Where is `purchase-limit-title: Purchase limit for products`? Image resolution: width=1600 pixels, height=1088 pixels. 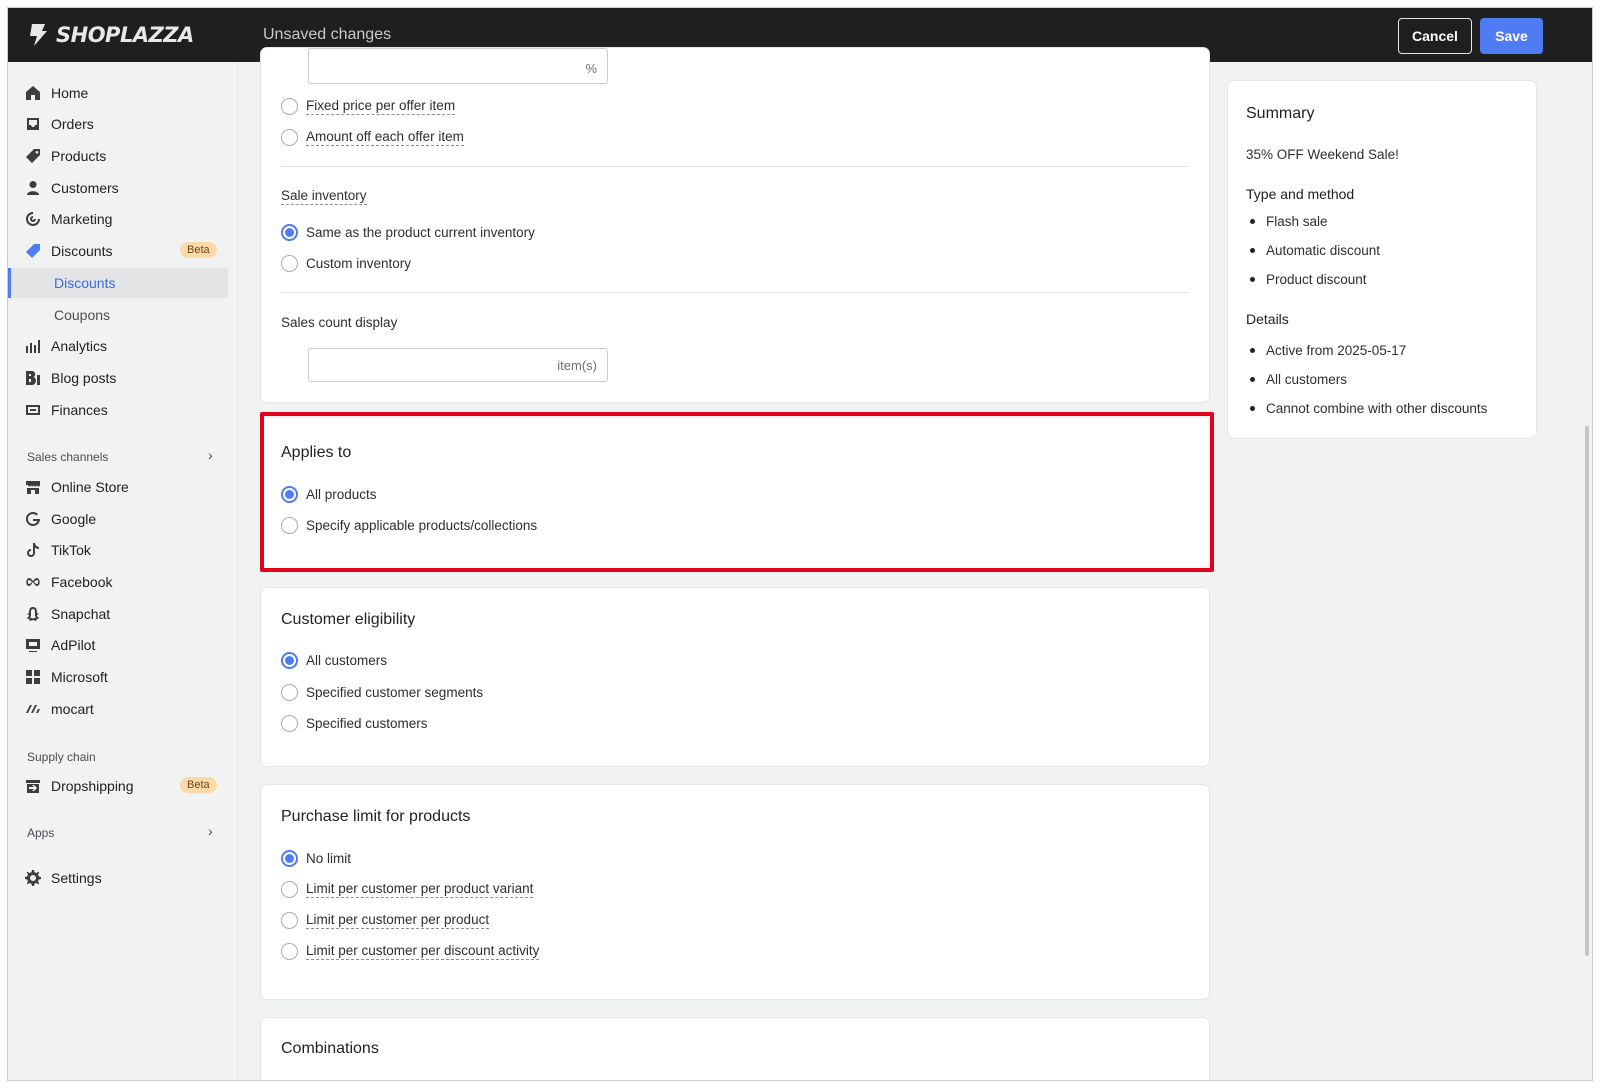
purchase-limit-title: Purchase limit for products is located at coordinates (376, 816).